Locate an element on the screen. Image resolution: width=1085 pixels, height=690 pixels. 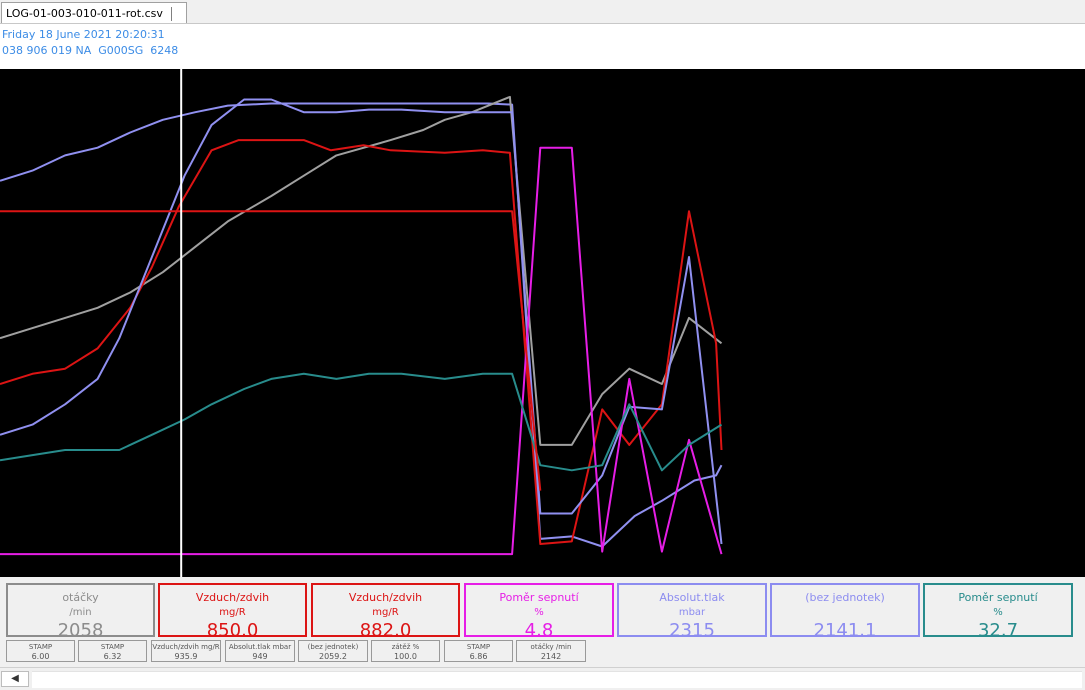
gauge-duty-cycle-2: Poměr sepnutí % 32.7 is located at coordinates (998, 612).